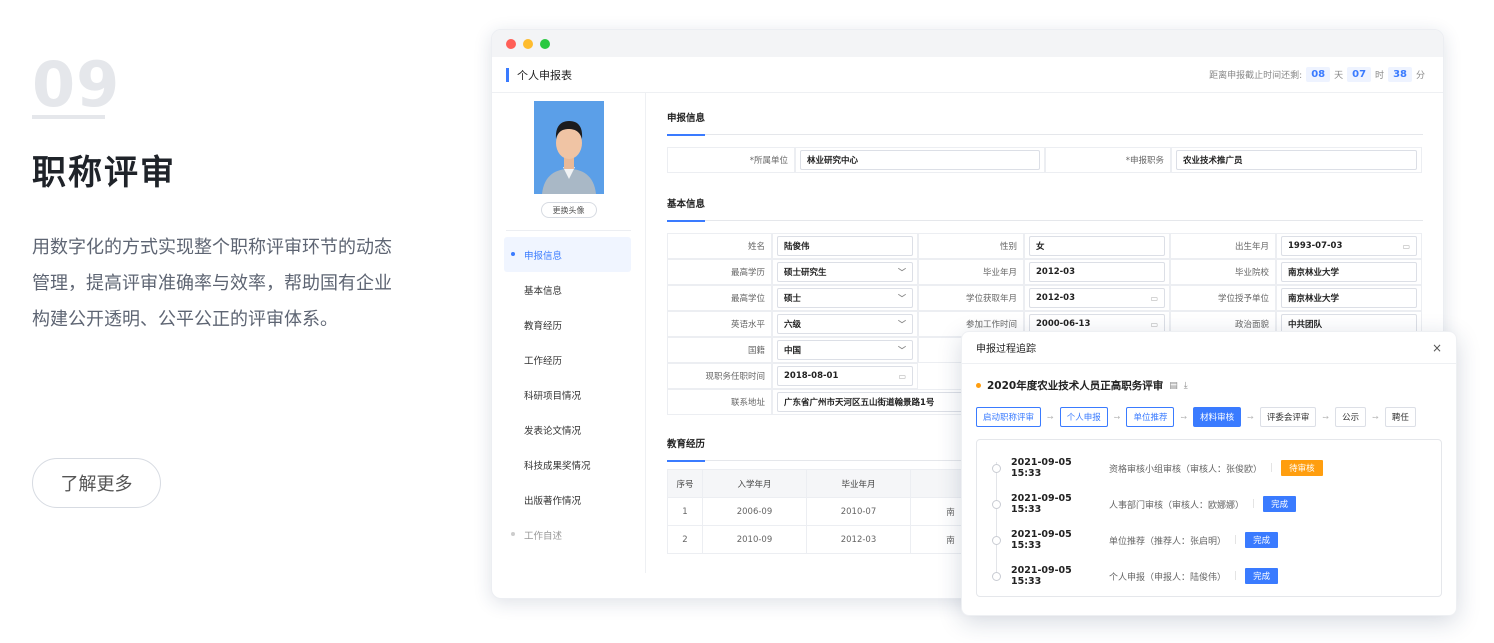  I want to click on timeline-text: 资格审核小组审核（审核人：张俊欧）, so click(1186, 469).